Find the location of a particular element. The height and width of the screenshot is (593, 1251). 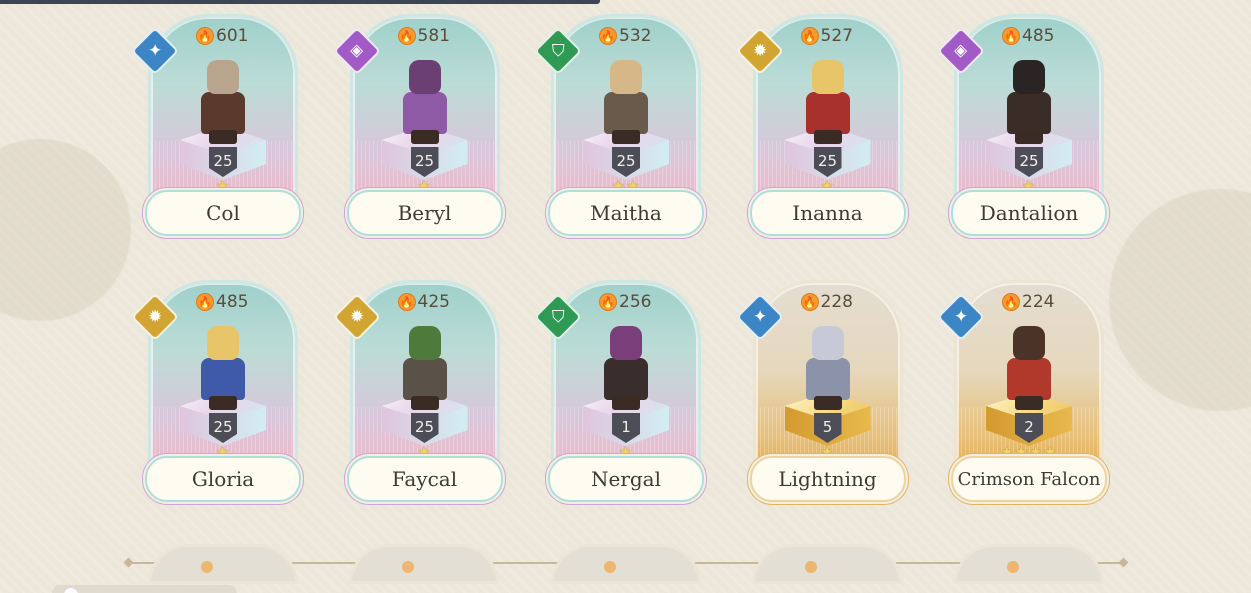

hero-card: ✹ 🔥 527 25 ★ Inanna is located at coordinates (825, 126).